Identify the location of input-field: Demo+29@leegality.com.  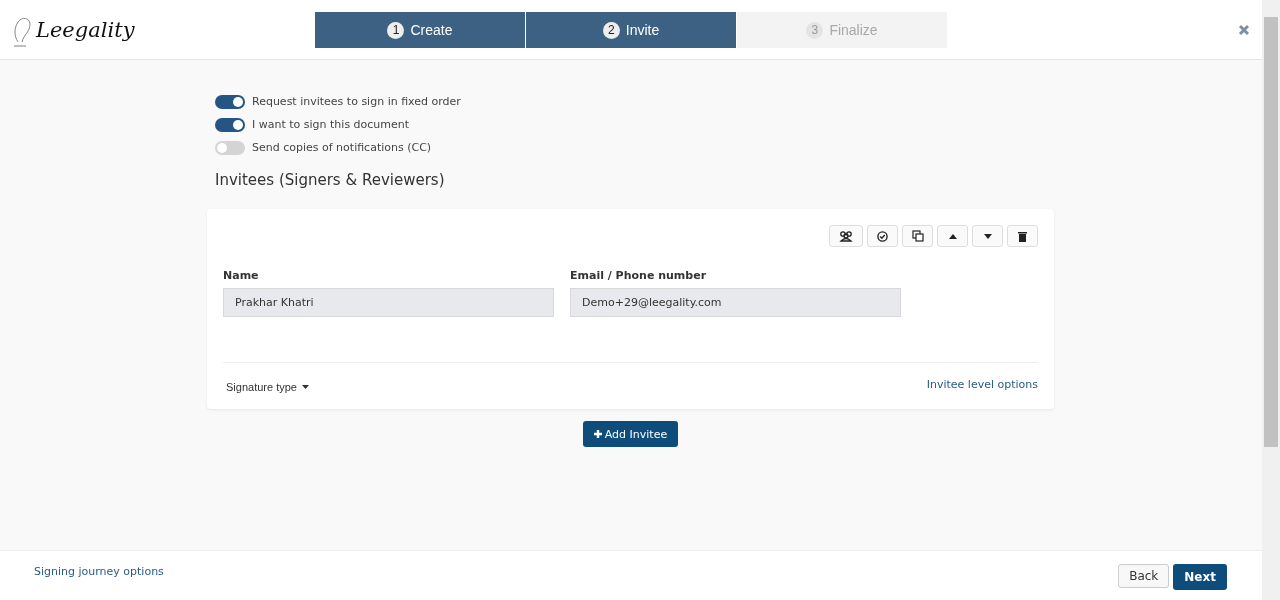
(735, 302).